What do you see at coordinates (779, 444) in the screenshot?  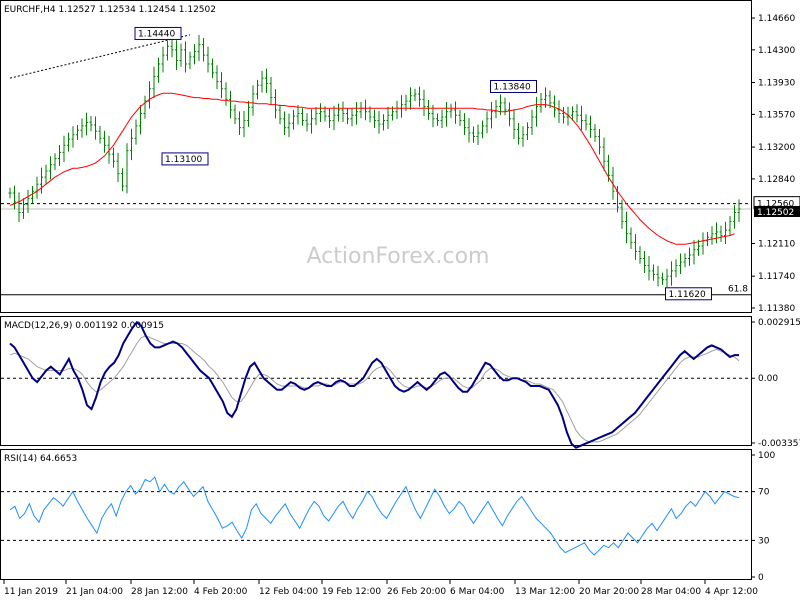 I see `macd-tick-label: -0.003357` at bounding box center [779, 444].